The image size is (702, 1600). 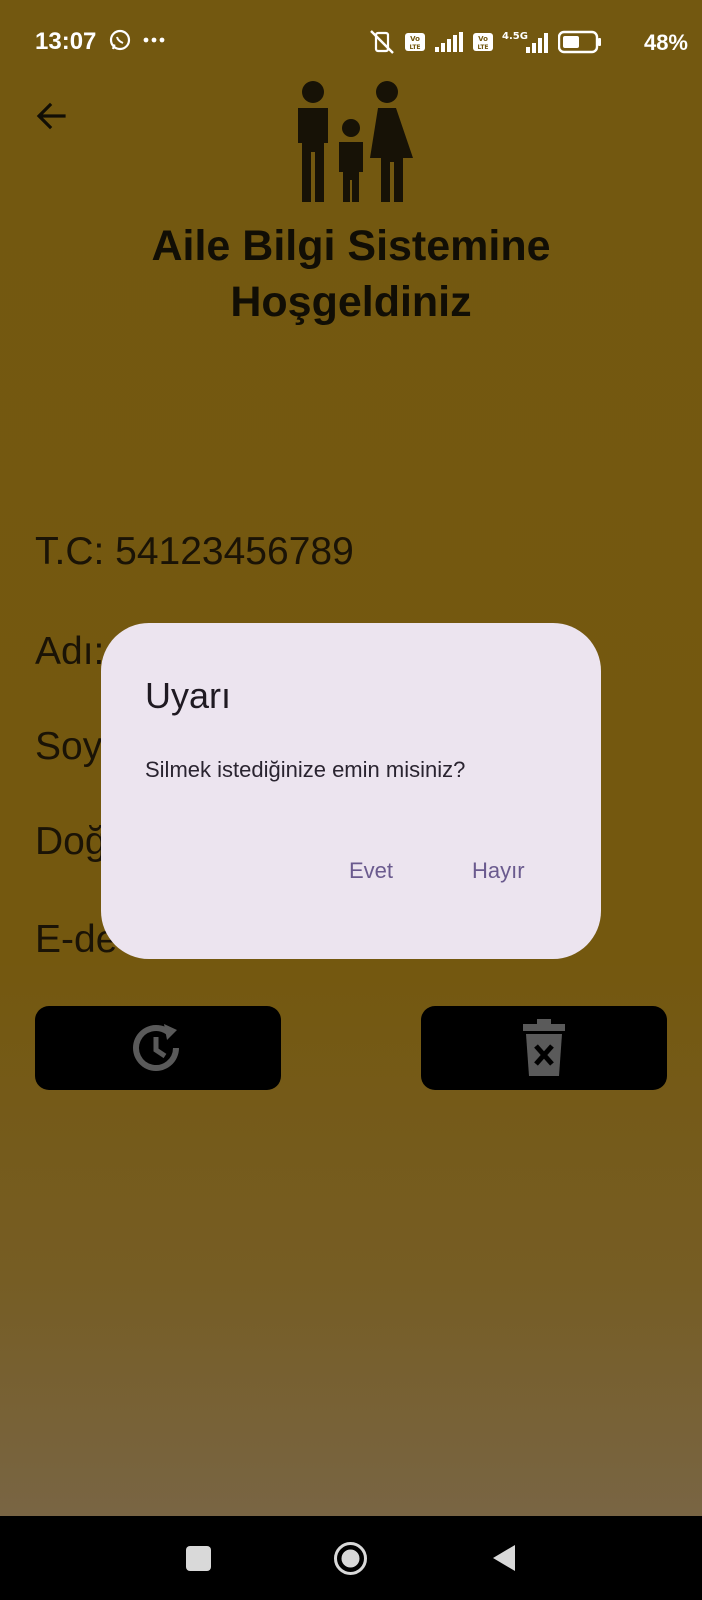 I want to click on network-4_5g-icon: 4.5G, so click(x=525, y=42).